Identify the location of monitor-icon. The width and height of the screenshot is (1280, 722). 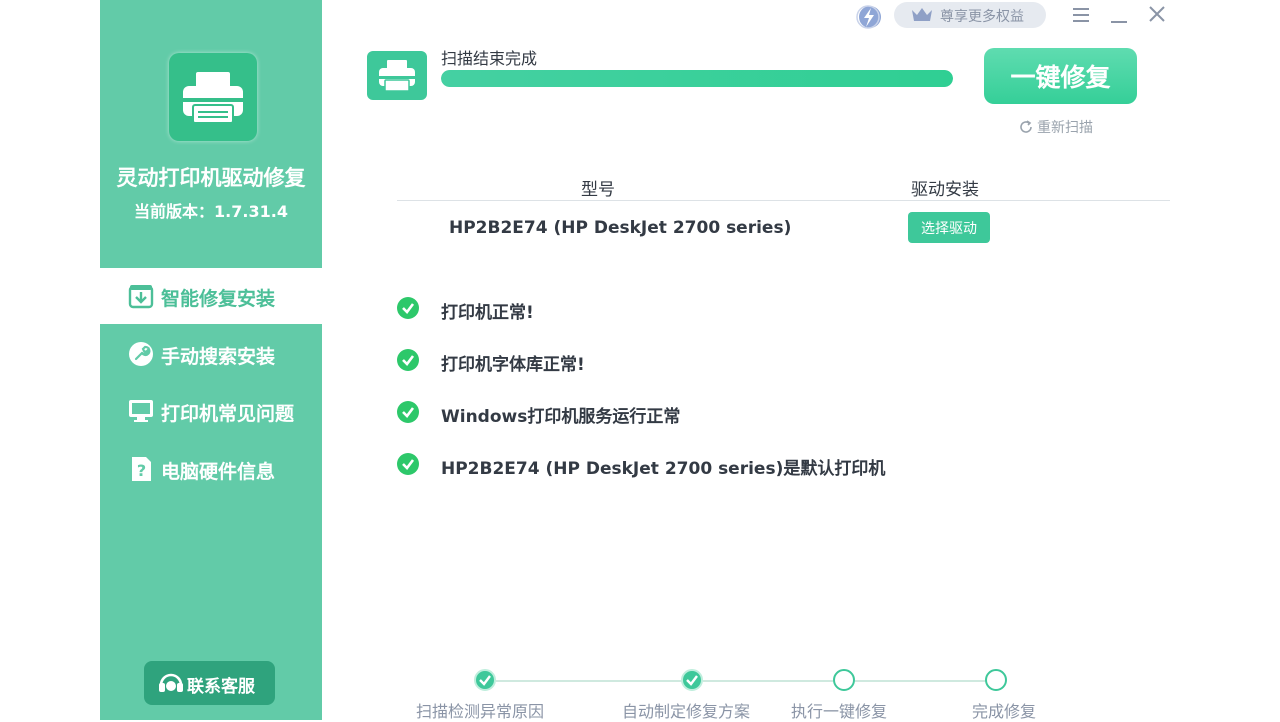
(141, 411).